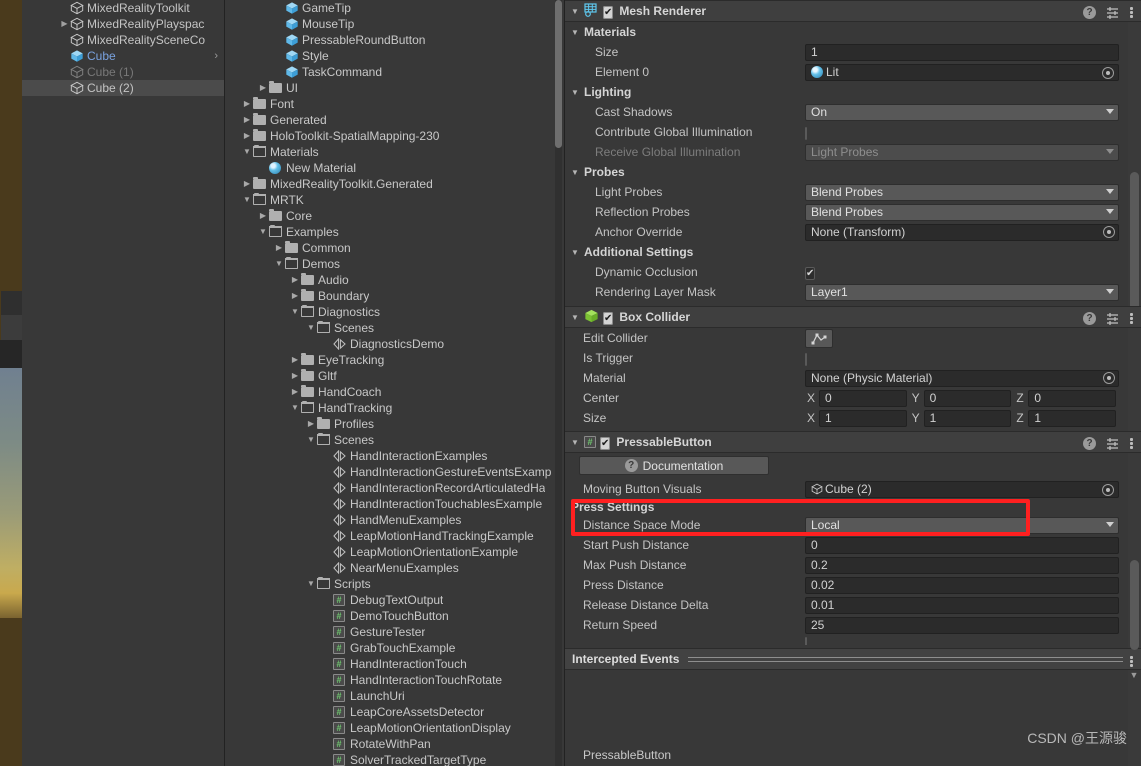 This screenshot has width=1141, height=766. I want to click on component-header-mesh-renderer: ▼ ✔ Mesh Renderer ?, so click(853, 11).